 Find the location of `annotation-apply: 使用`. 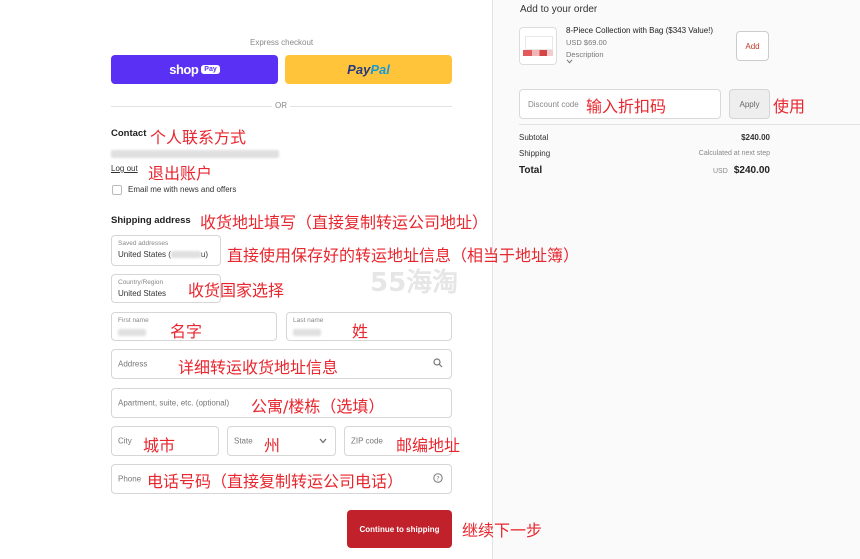

annotation-apply: 使用 is located at coordinates (789, 106).